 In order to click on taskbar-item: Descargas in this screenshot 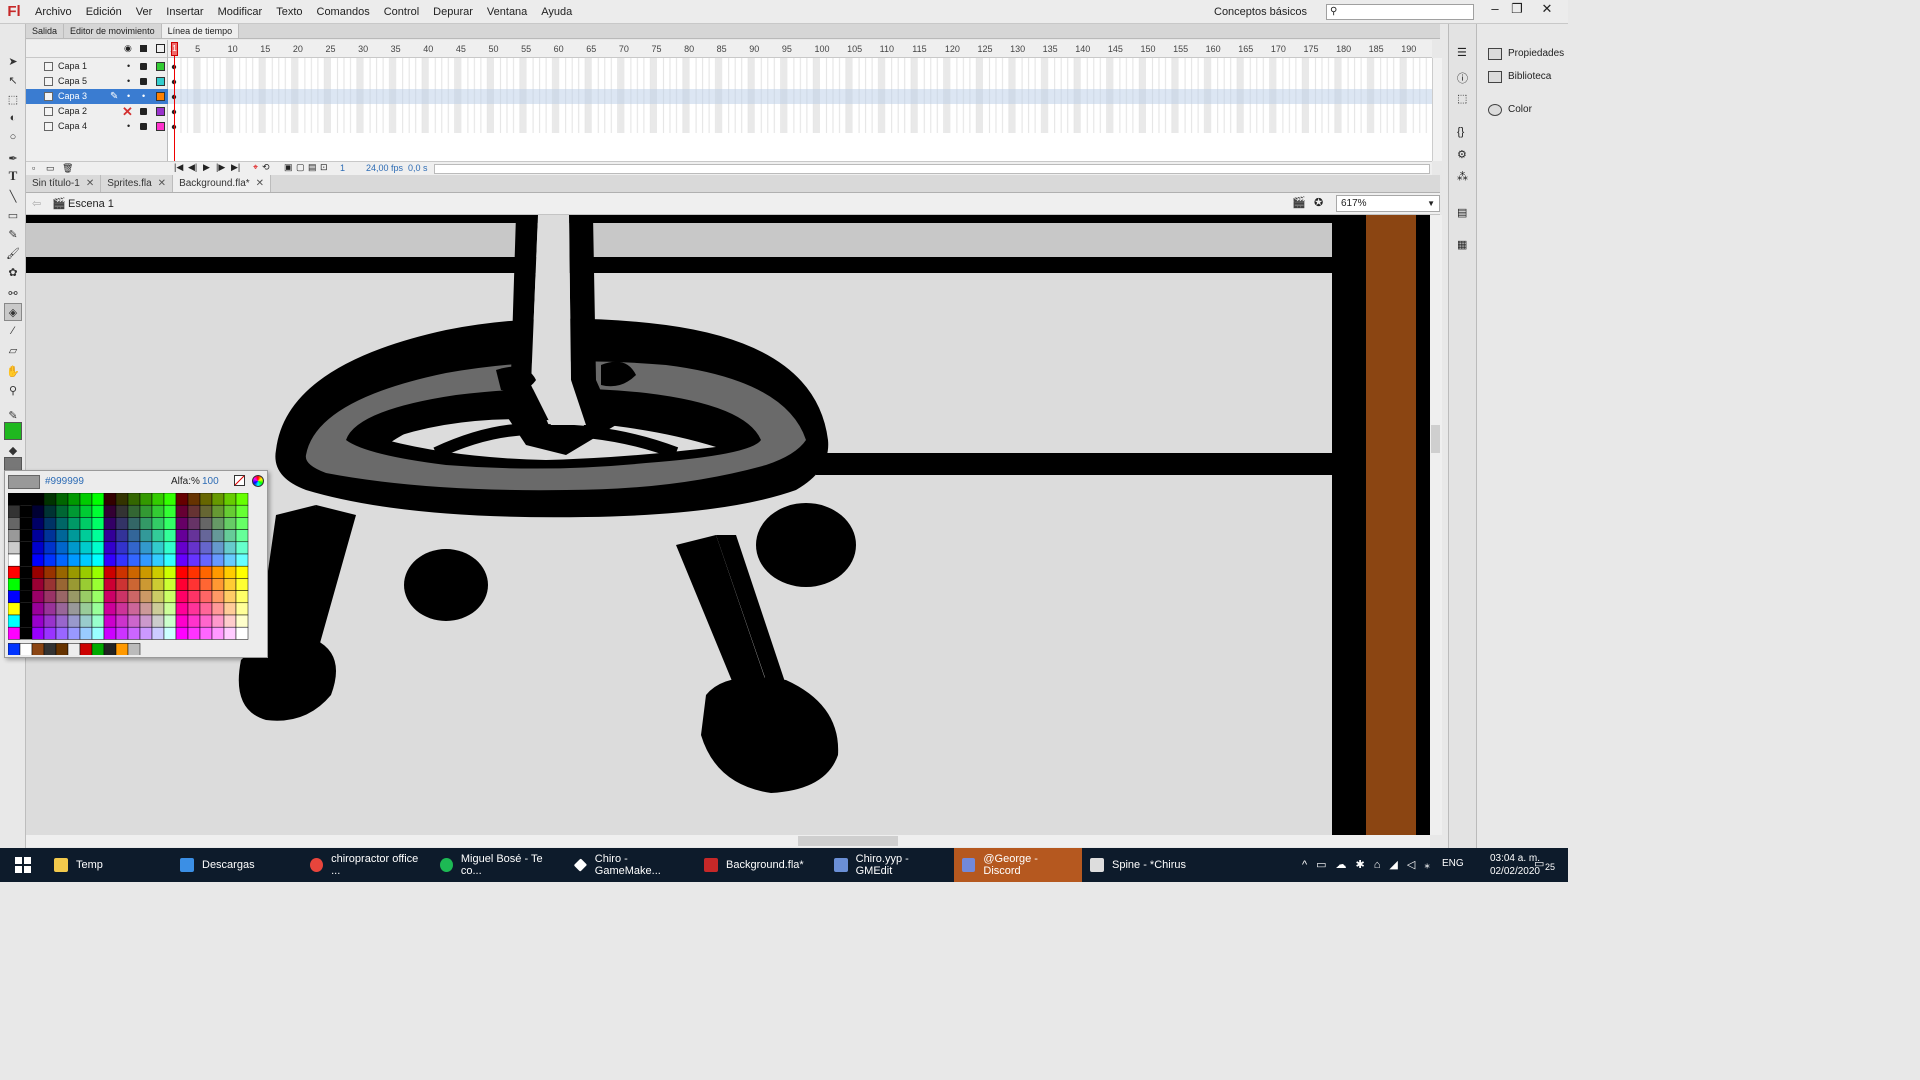, I will do `click(237, 865)`.